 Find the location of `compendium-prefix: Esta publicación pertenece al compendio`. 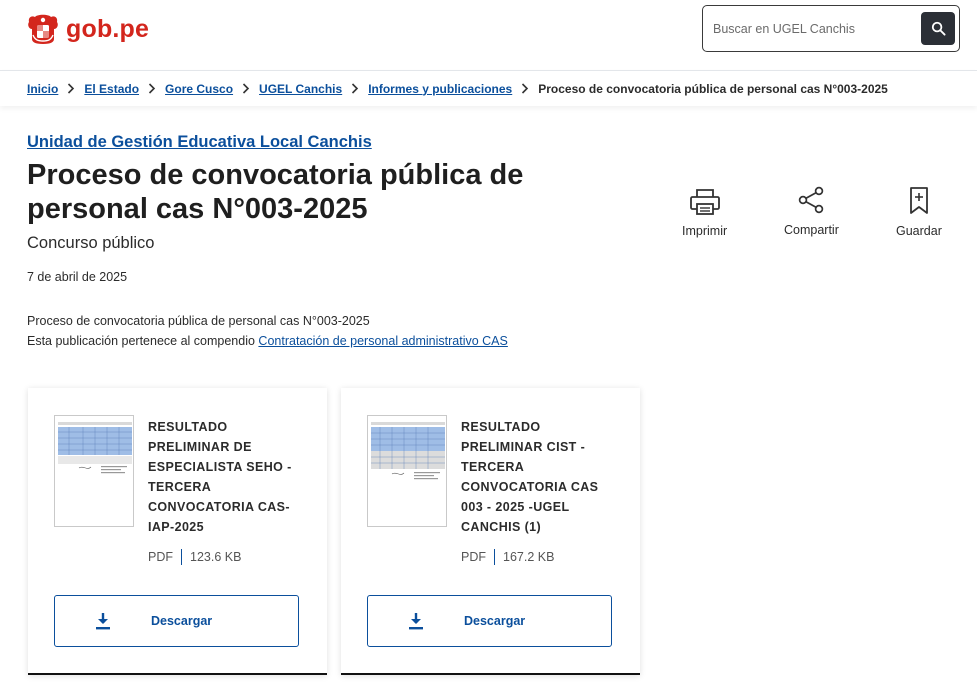

compendium-prefix: Esta publicación pertenece al compendio is located at coordinates (141, 341).